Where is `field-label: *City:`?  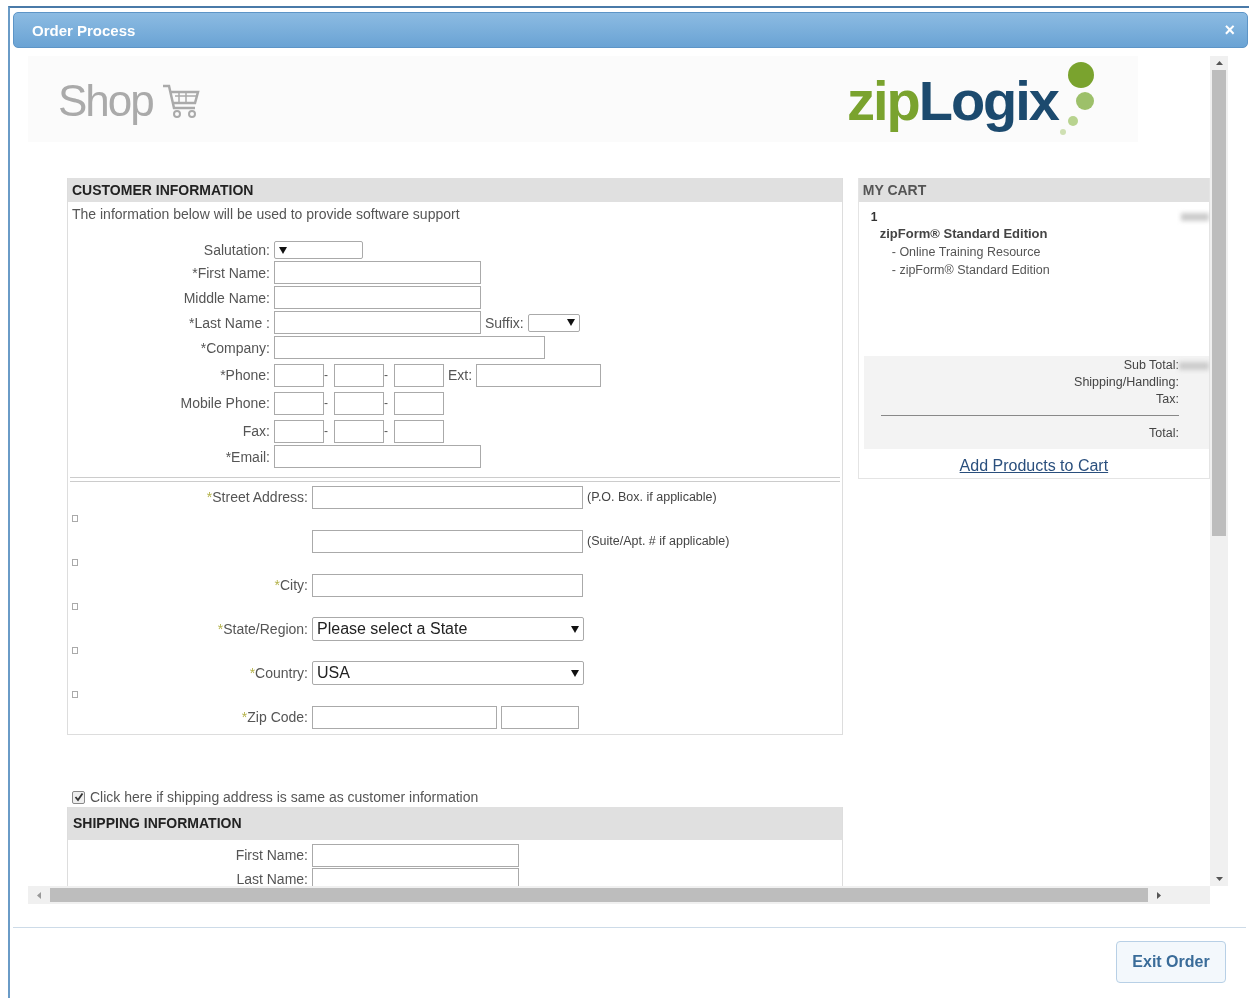
field-label: *City: is located at coordinates (291, 585).